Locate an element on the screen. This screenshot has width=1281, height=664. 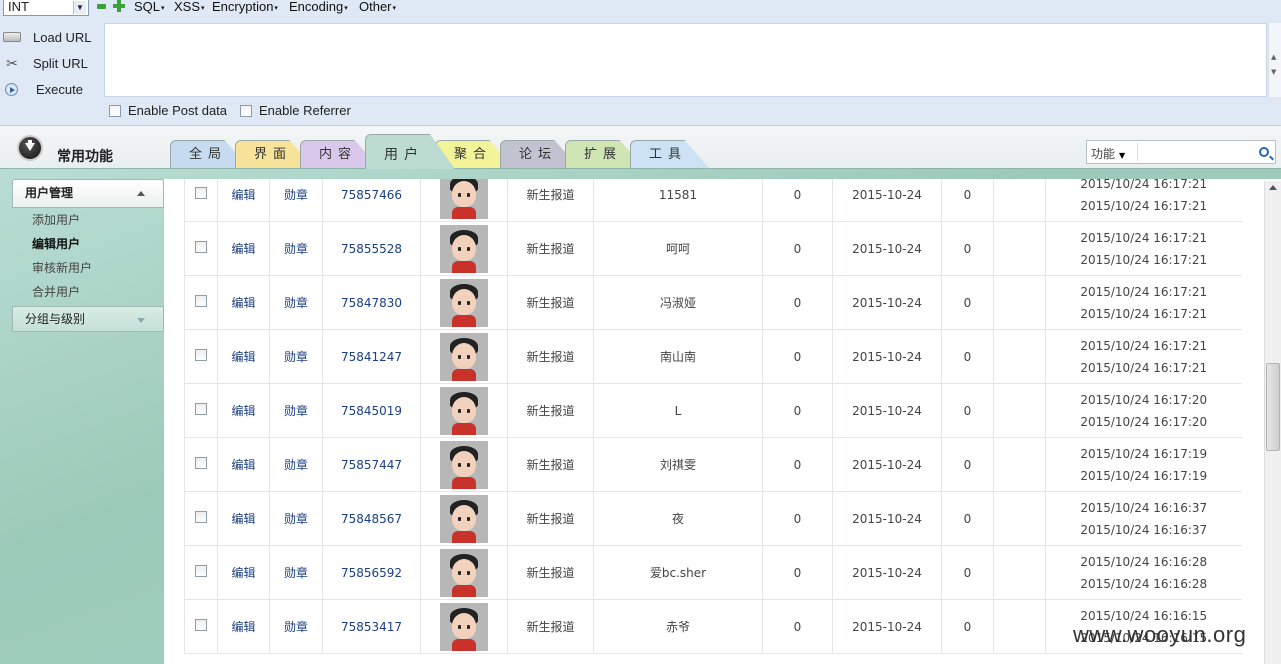
posts-value: 0 is located at coordinates (967, 248).